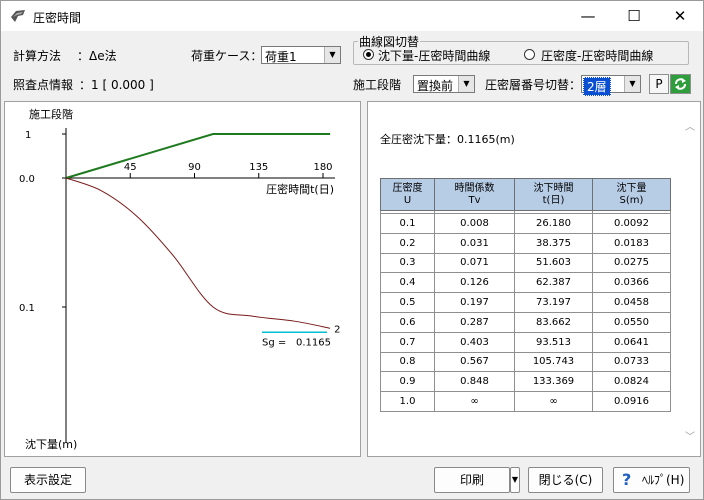  I want to click on table-cell: 0.403, so click(474, 342).